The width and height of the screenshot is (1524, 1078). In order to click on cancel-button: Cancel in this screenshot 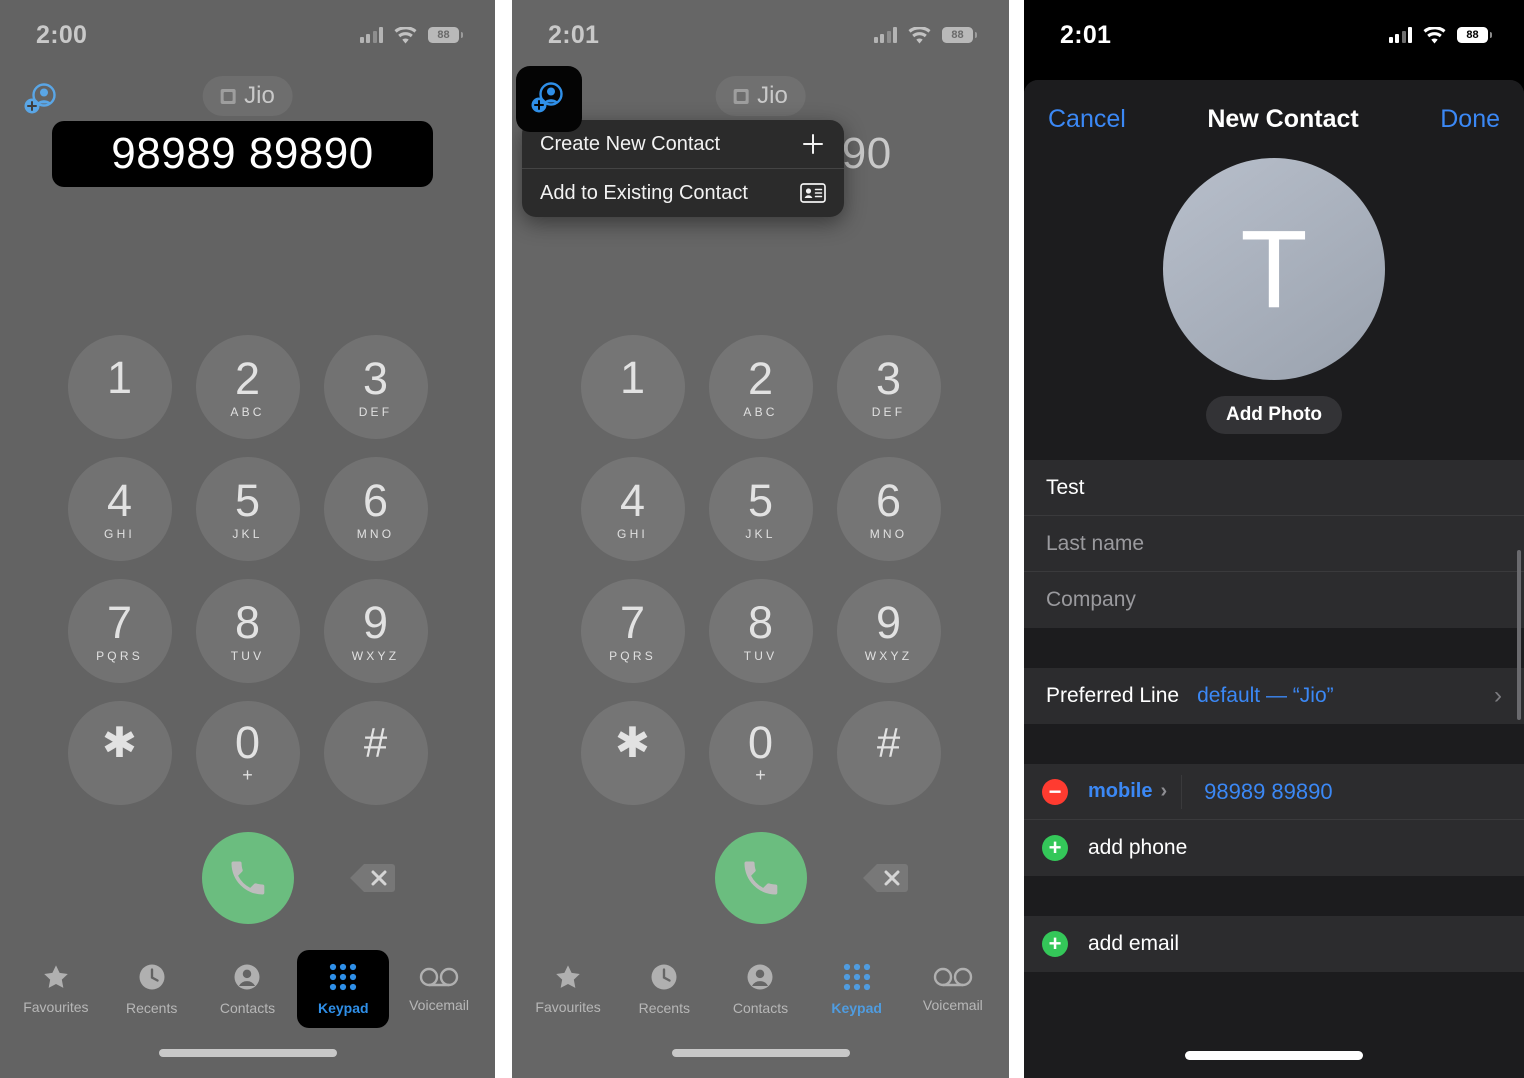, I will do `click(1087, 119)`.